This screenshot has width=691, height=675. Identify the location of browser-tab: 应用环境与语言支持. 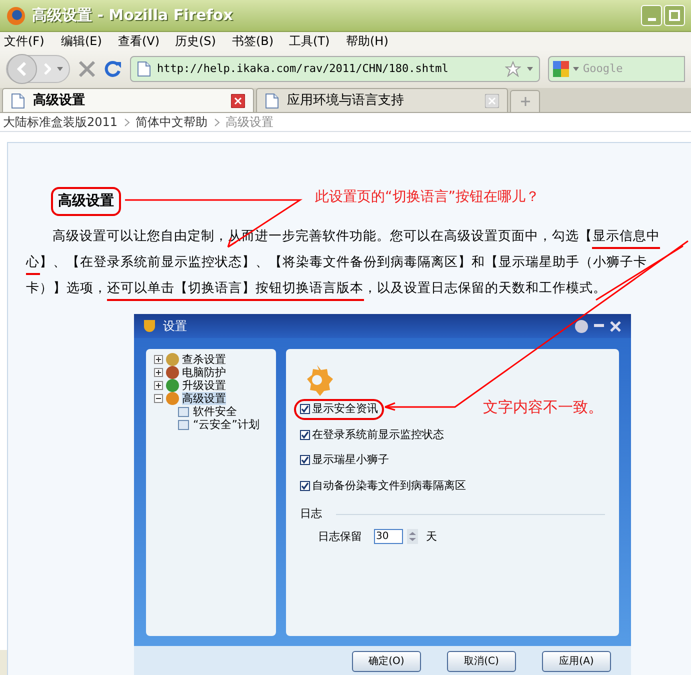
(382, 100).